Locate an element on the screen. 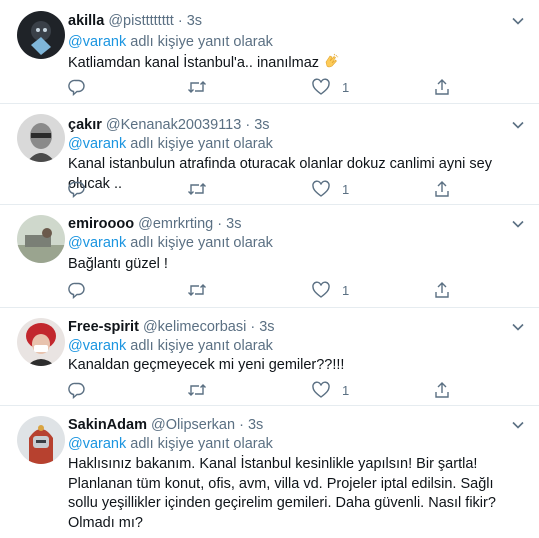 This screenshot has width=539, height=538. tweet-text: Katliamdan kanal İstanbul'a.. inanılmaz is located at coordinates (294, 63).